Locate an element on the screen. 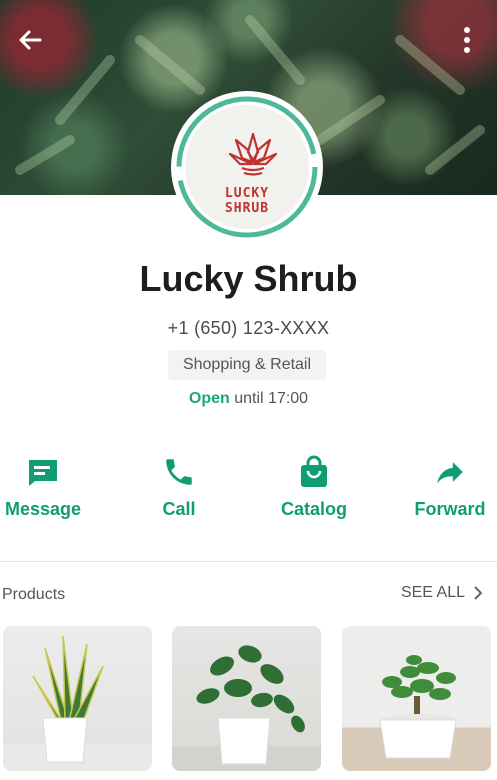 The height and width of the screenshot is (780, 497). see-all-label: SEE ALL is located at coordinates (432, 592).